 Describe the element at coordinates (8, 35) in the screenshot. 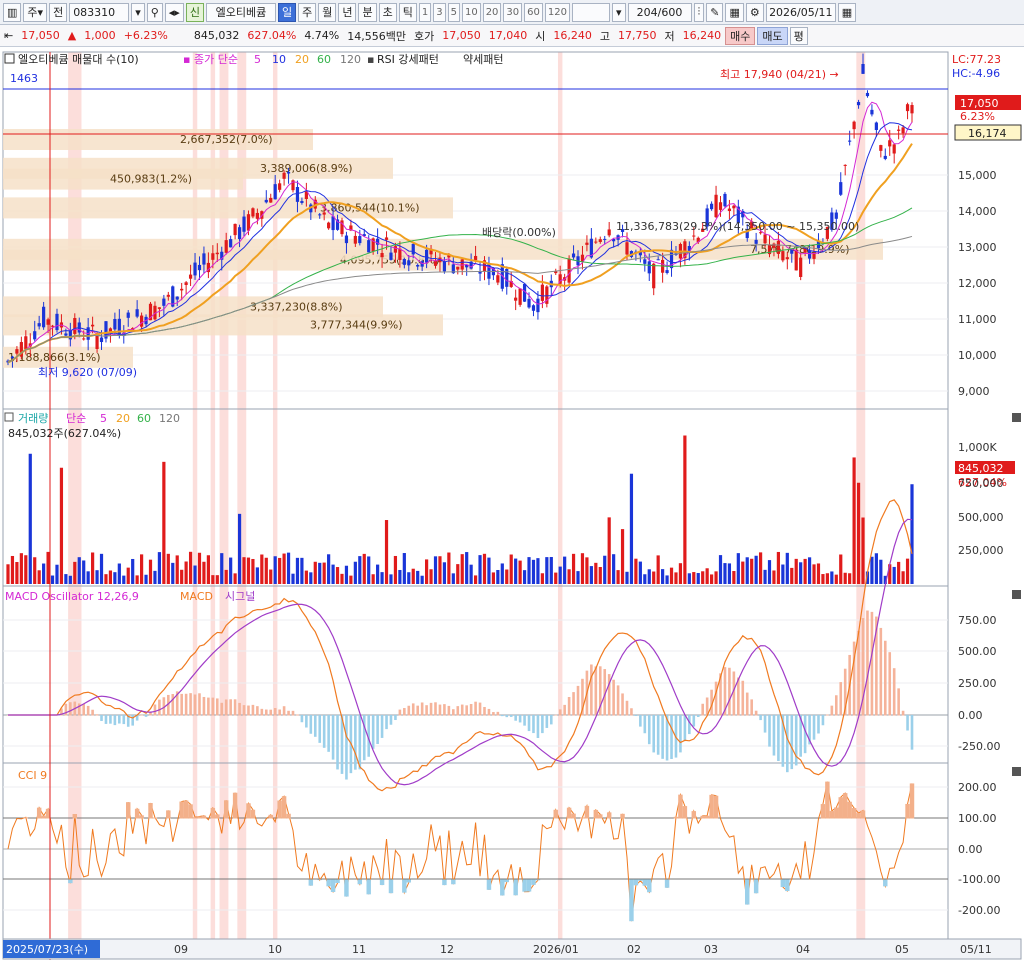

I see `collapse-icon: ⇤` at that location.